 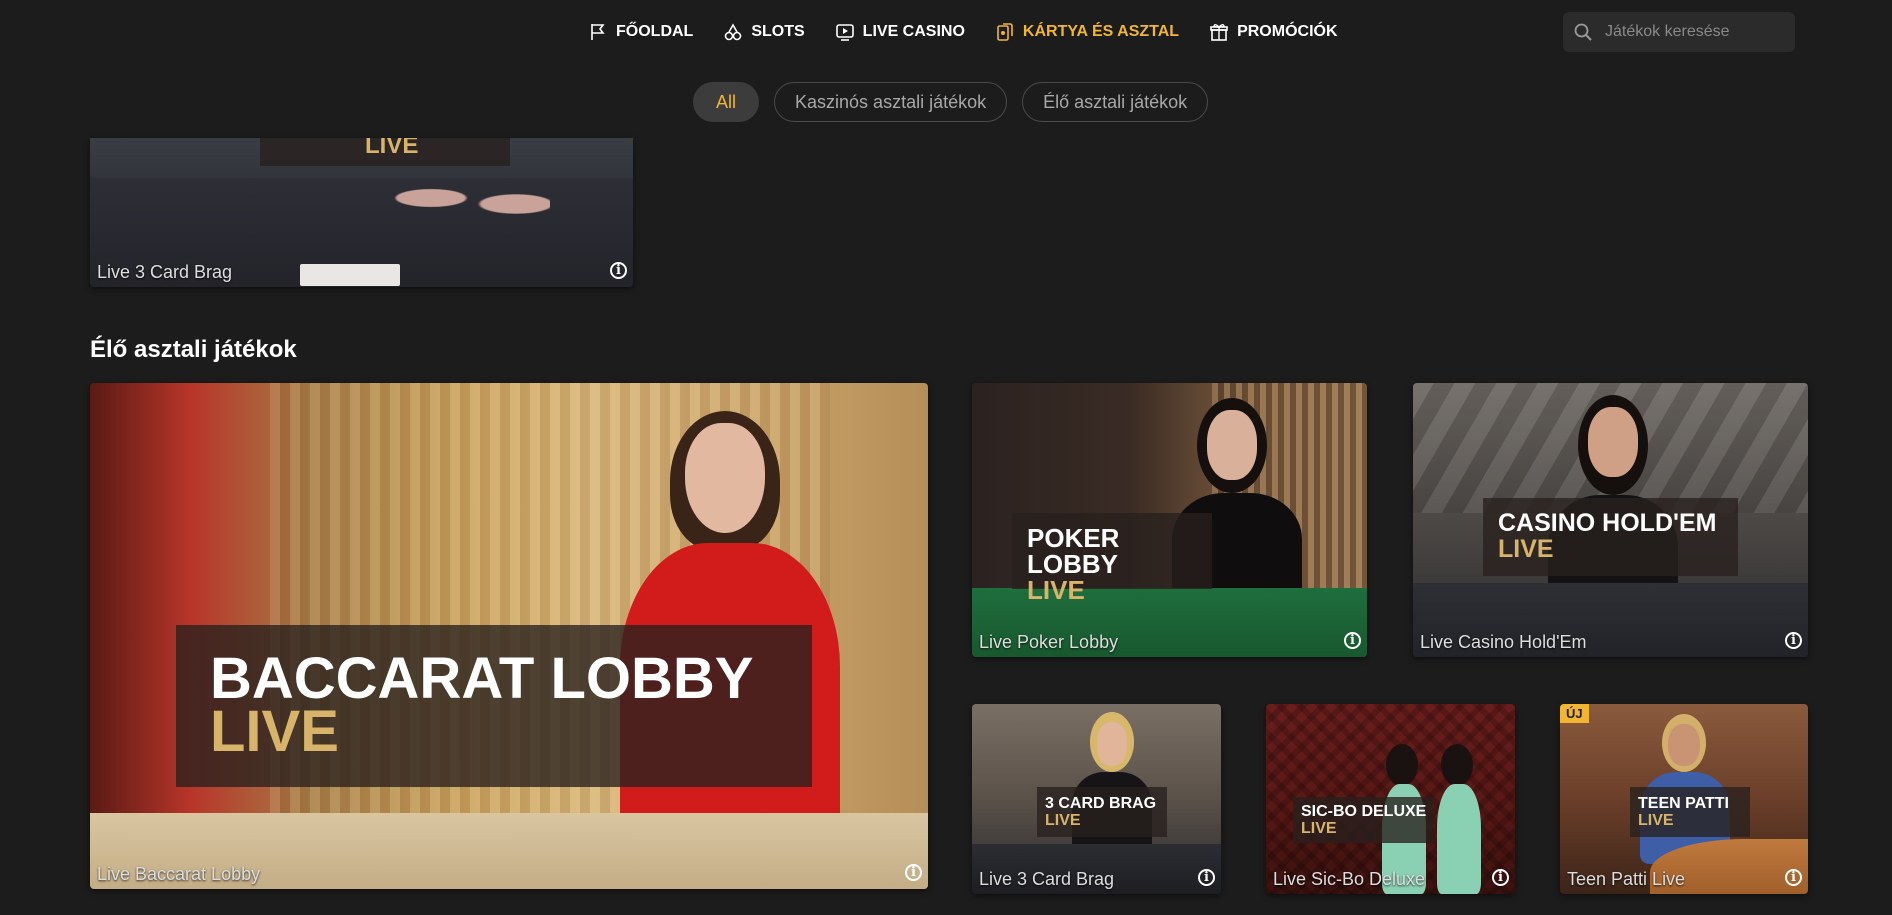 I want to click on gift-icon, so click(x=1219, y=32).